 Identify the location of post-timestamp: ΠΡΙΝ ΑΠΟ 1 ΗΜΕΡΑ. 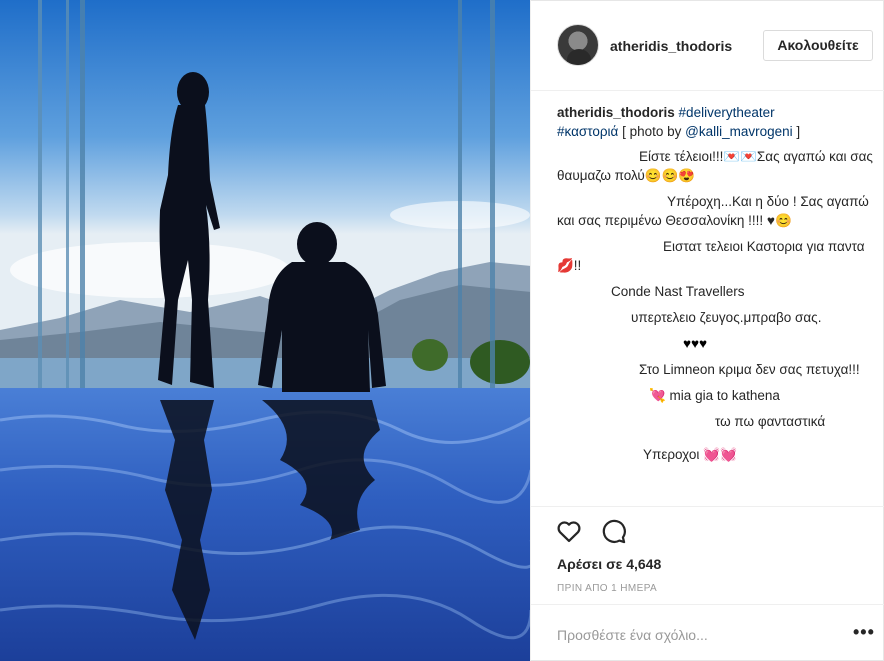
(607, 588).